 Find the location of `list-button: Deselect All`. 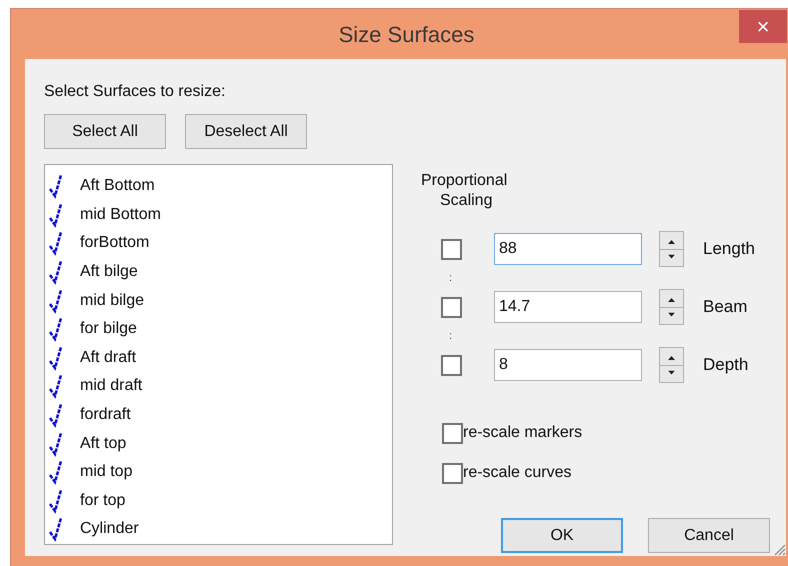

list-button: Deselect All is located at coordinates (246, 131).